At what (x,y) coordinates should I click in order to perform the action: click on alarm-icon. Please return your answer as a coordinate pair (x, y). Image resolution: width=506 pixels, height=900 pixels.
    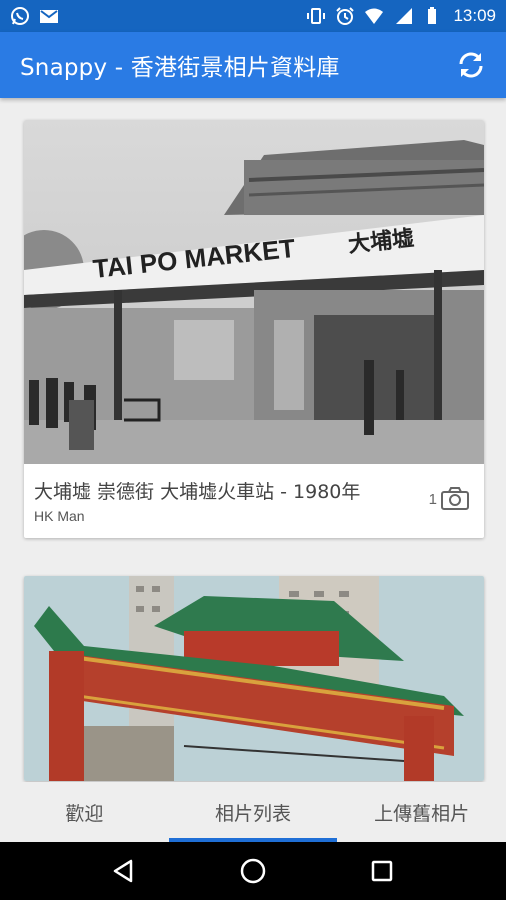
    Looking at the image, I should click on (345, 16).